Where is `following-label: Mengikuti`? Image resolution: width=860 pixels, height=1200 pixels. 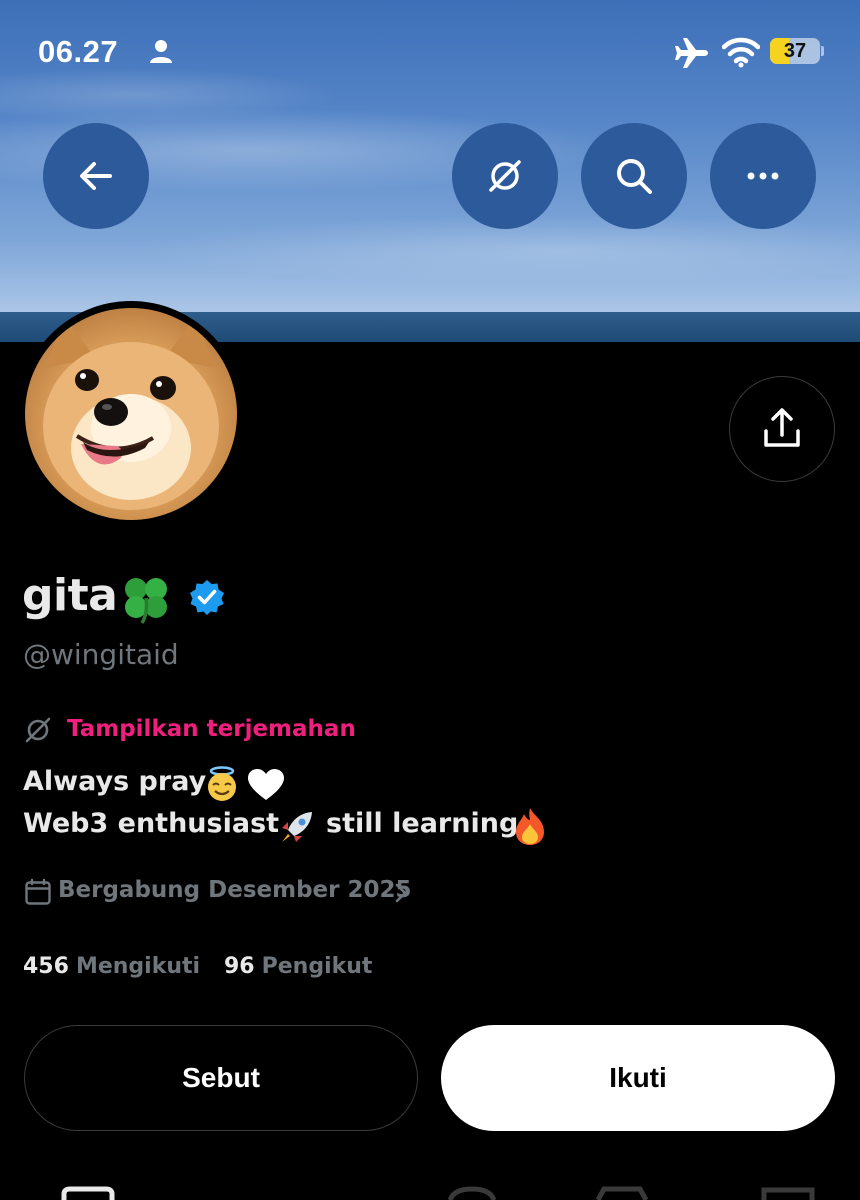 following-label: Mengikuti is located at coordinates (138, 966).